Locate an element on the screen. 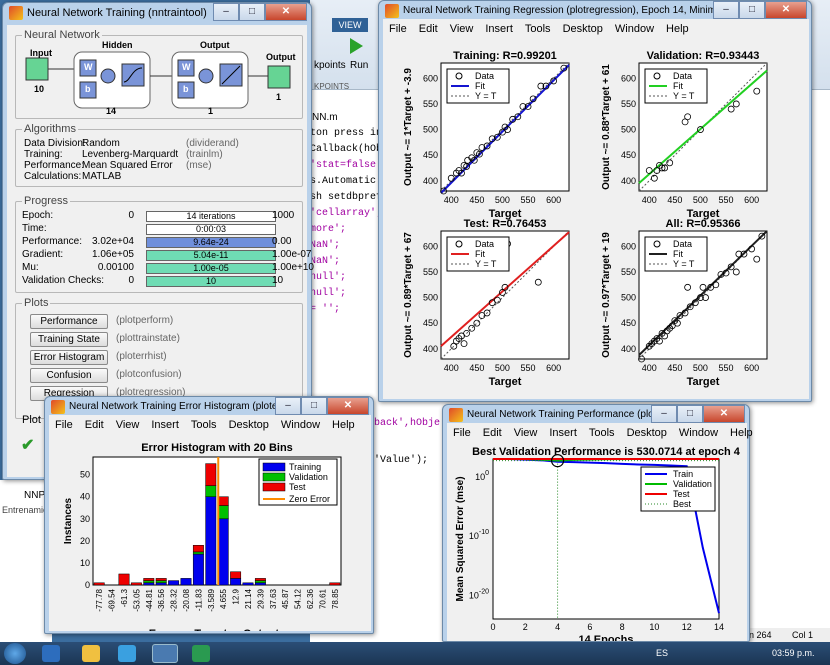 This screenshot has height=665, width=830. plot-button: Performance is located at coordinates (69, 321).